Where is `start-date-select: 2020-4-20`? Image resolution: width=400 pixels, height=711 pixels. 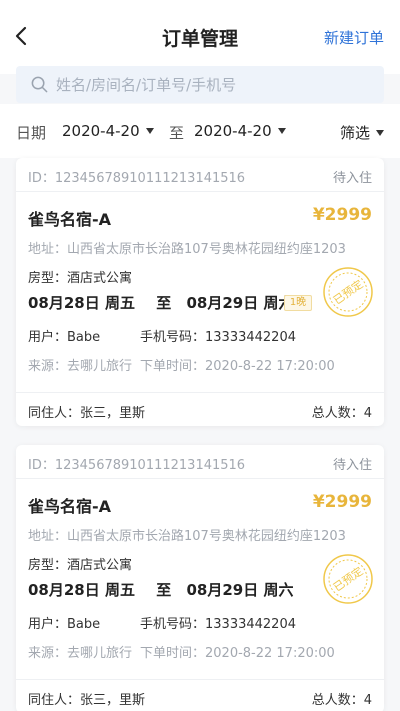
start-date-select: 2020-4-20 is located at coordinates (108, 131).